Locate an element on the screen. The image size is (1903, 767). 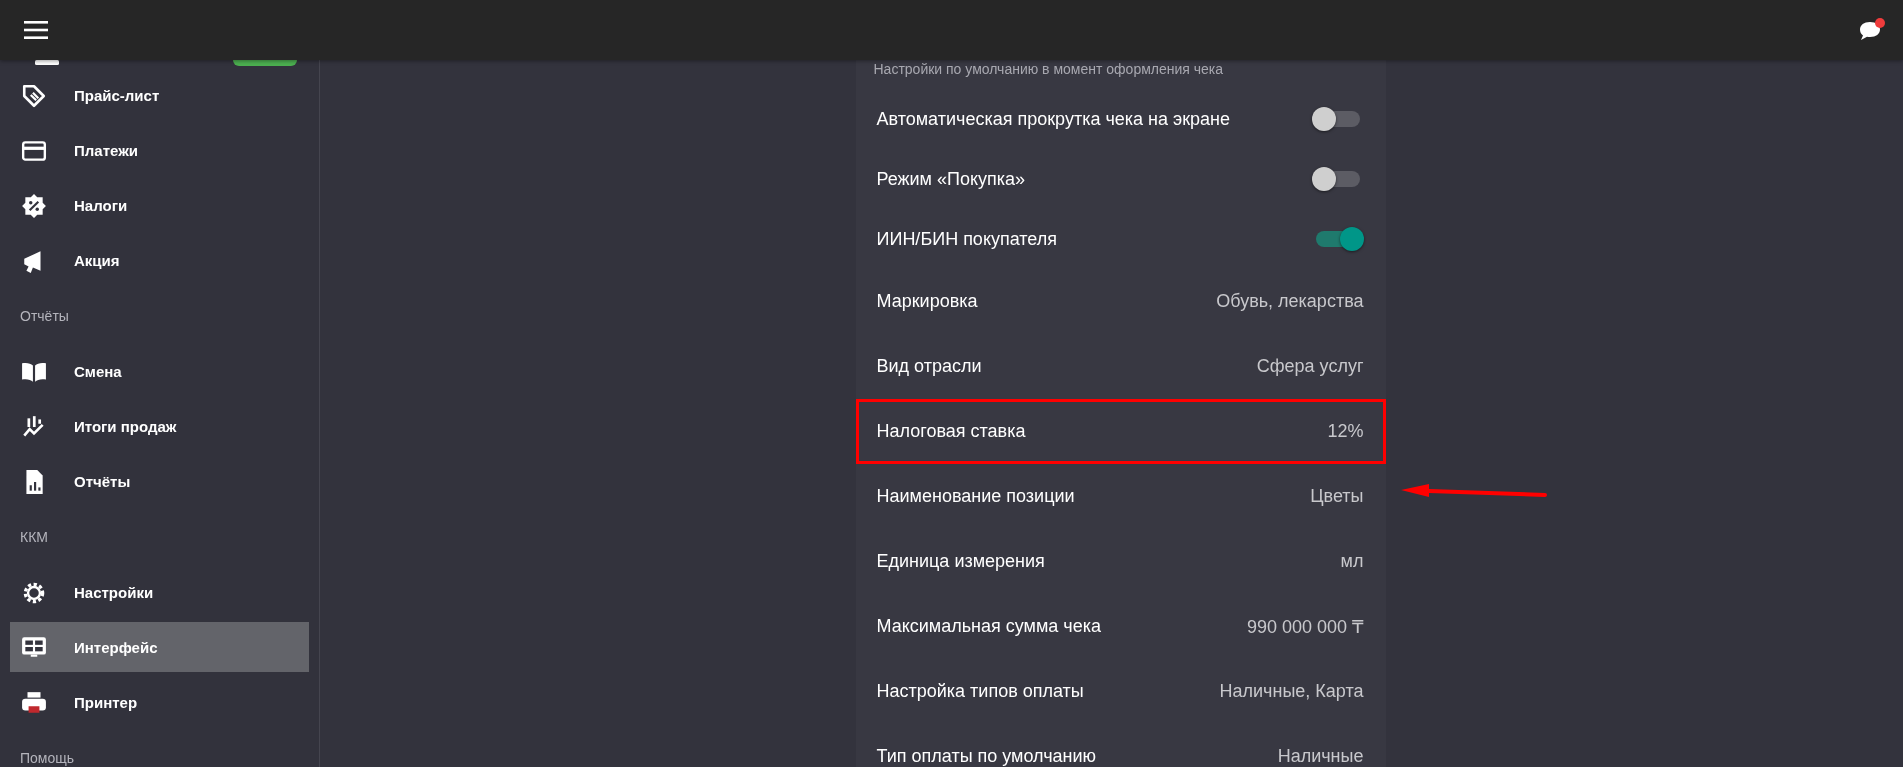
printer-icon is located at coordinates (34, 702).